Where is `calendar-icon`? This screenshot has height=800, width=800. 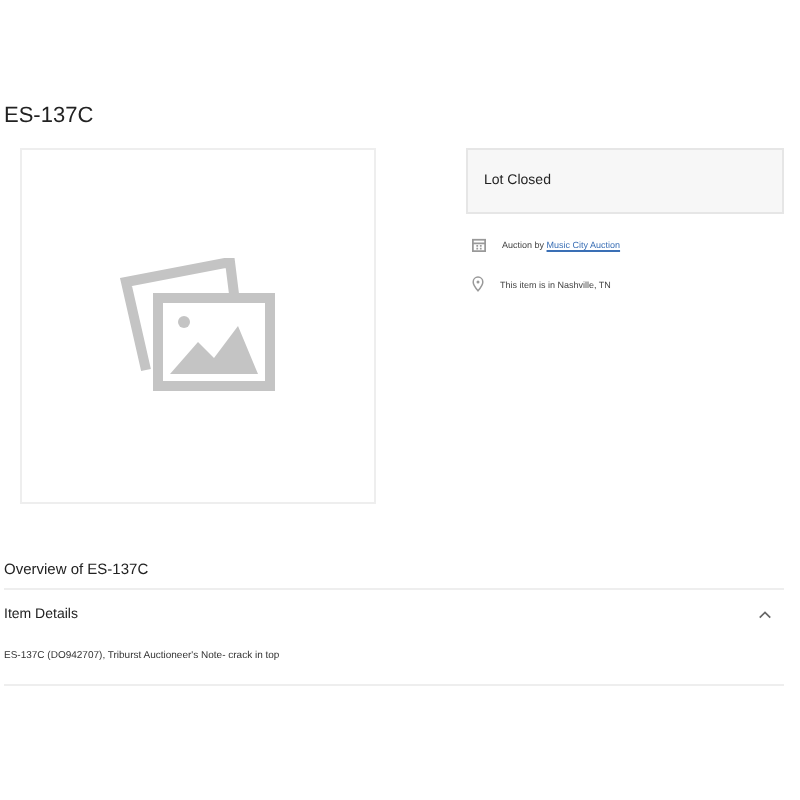 calendar-icon is located at coordinates (479, 245).